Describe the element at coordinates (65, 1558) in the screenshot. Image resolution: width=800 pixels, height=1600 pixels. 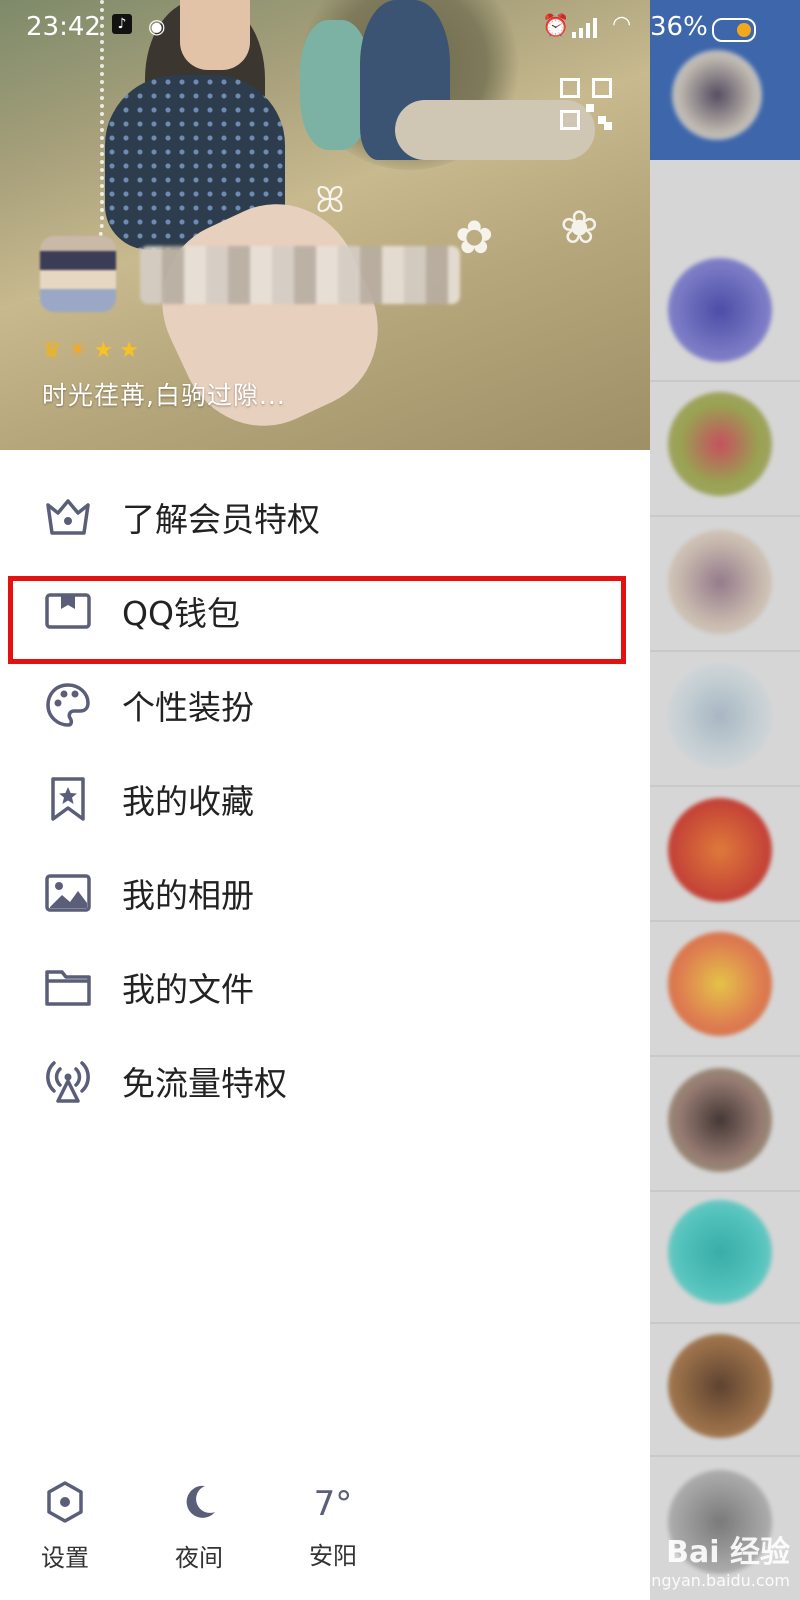
I see `settings-label: 设置` at that location.